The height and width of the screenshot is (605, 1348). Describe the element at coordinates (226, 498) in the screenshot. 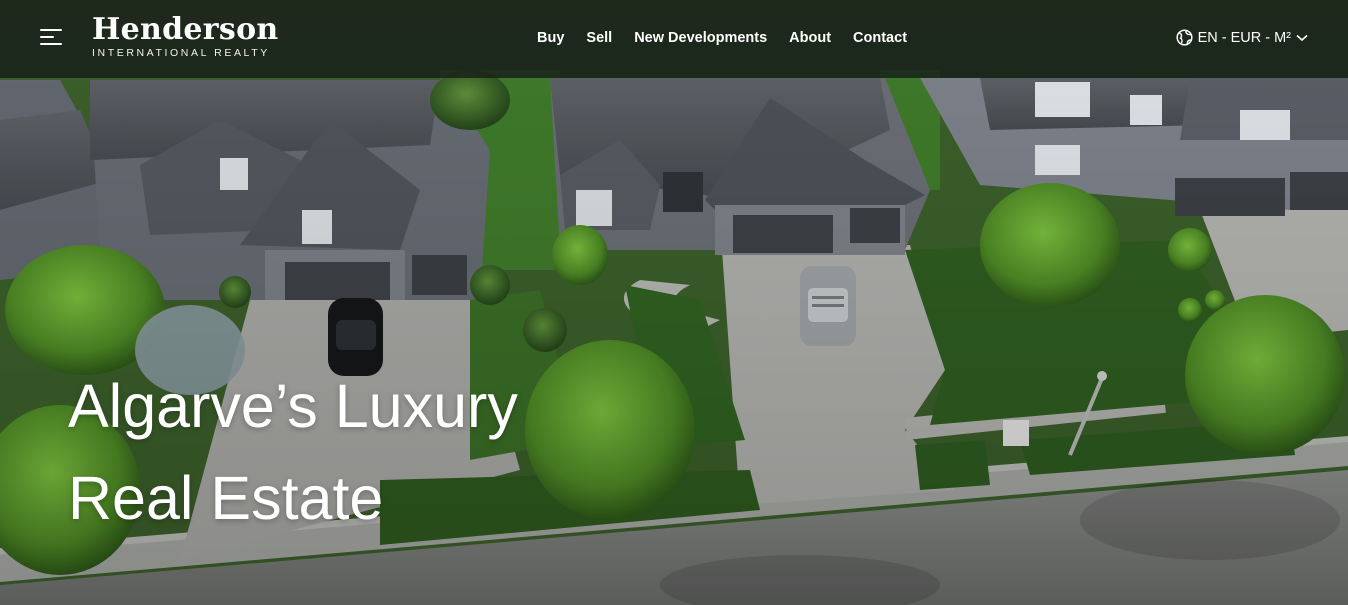

I see `hero-headline-line-2: Real Estate` at that location.